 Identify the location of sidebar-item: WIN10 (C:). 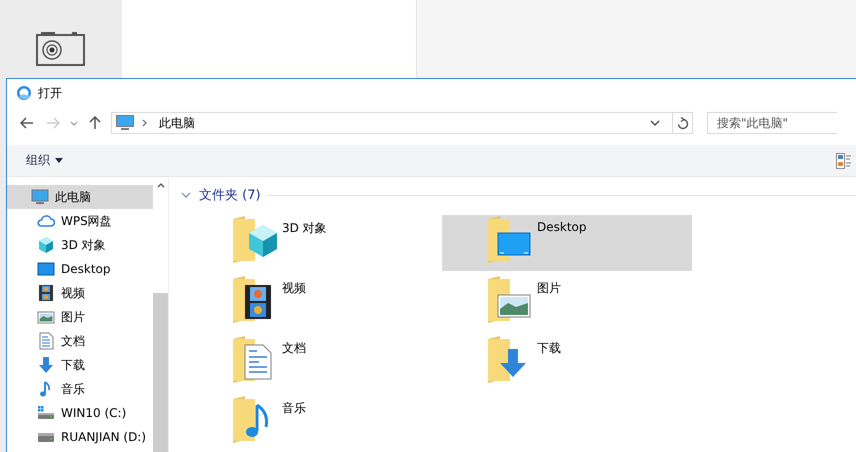
(80, 413).